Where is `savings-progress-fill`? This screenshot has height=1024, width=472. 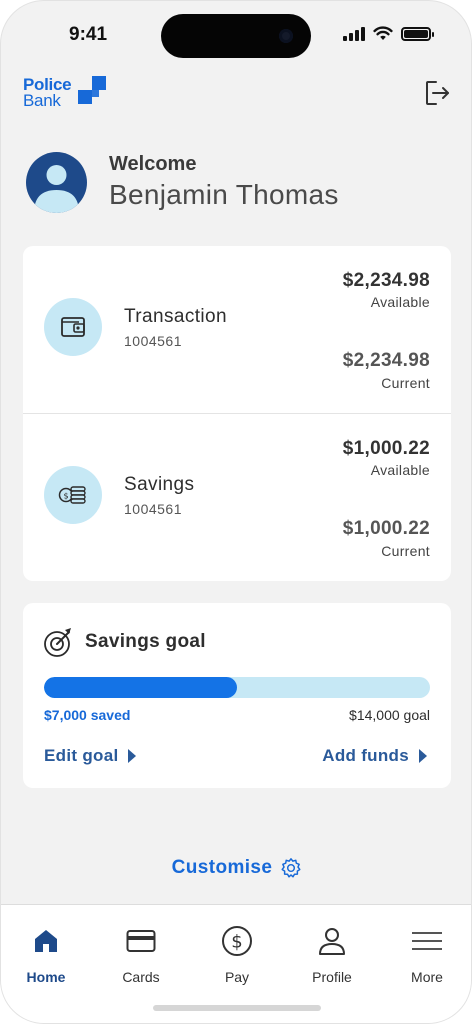 savings-progress-fill is located at coordinates (140, 687).